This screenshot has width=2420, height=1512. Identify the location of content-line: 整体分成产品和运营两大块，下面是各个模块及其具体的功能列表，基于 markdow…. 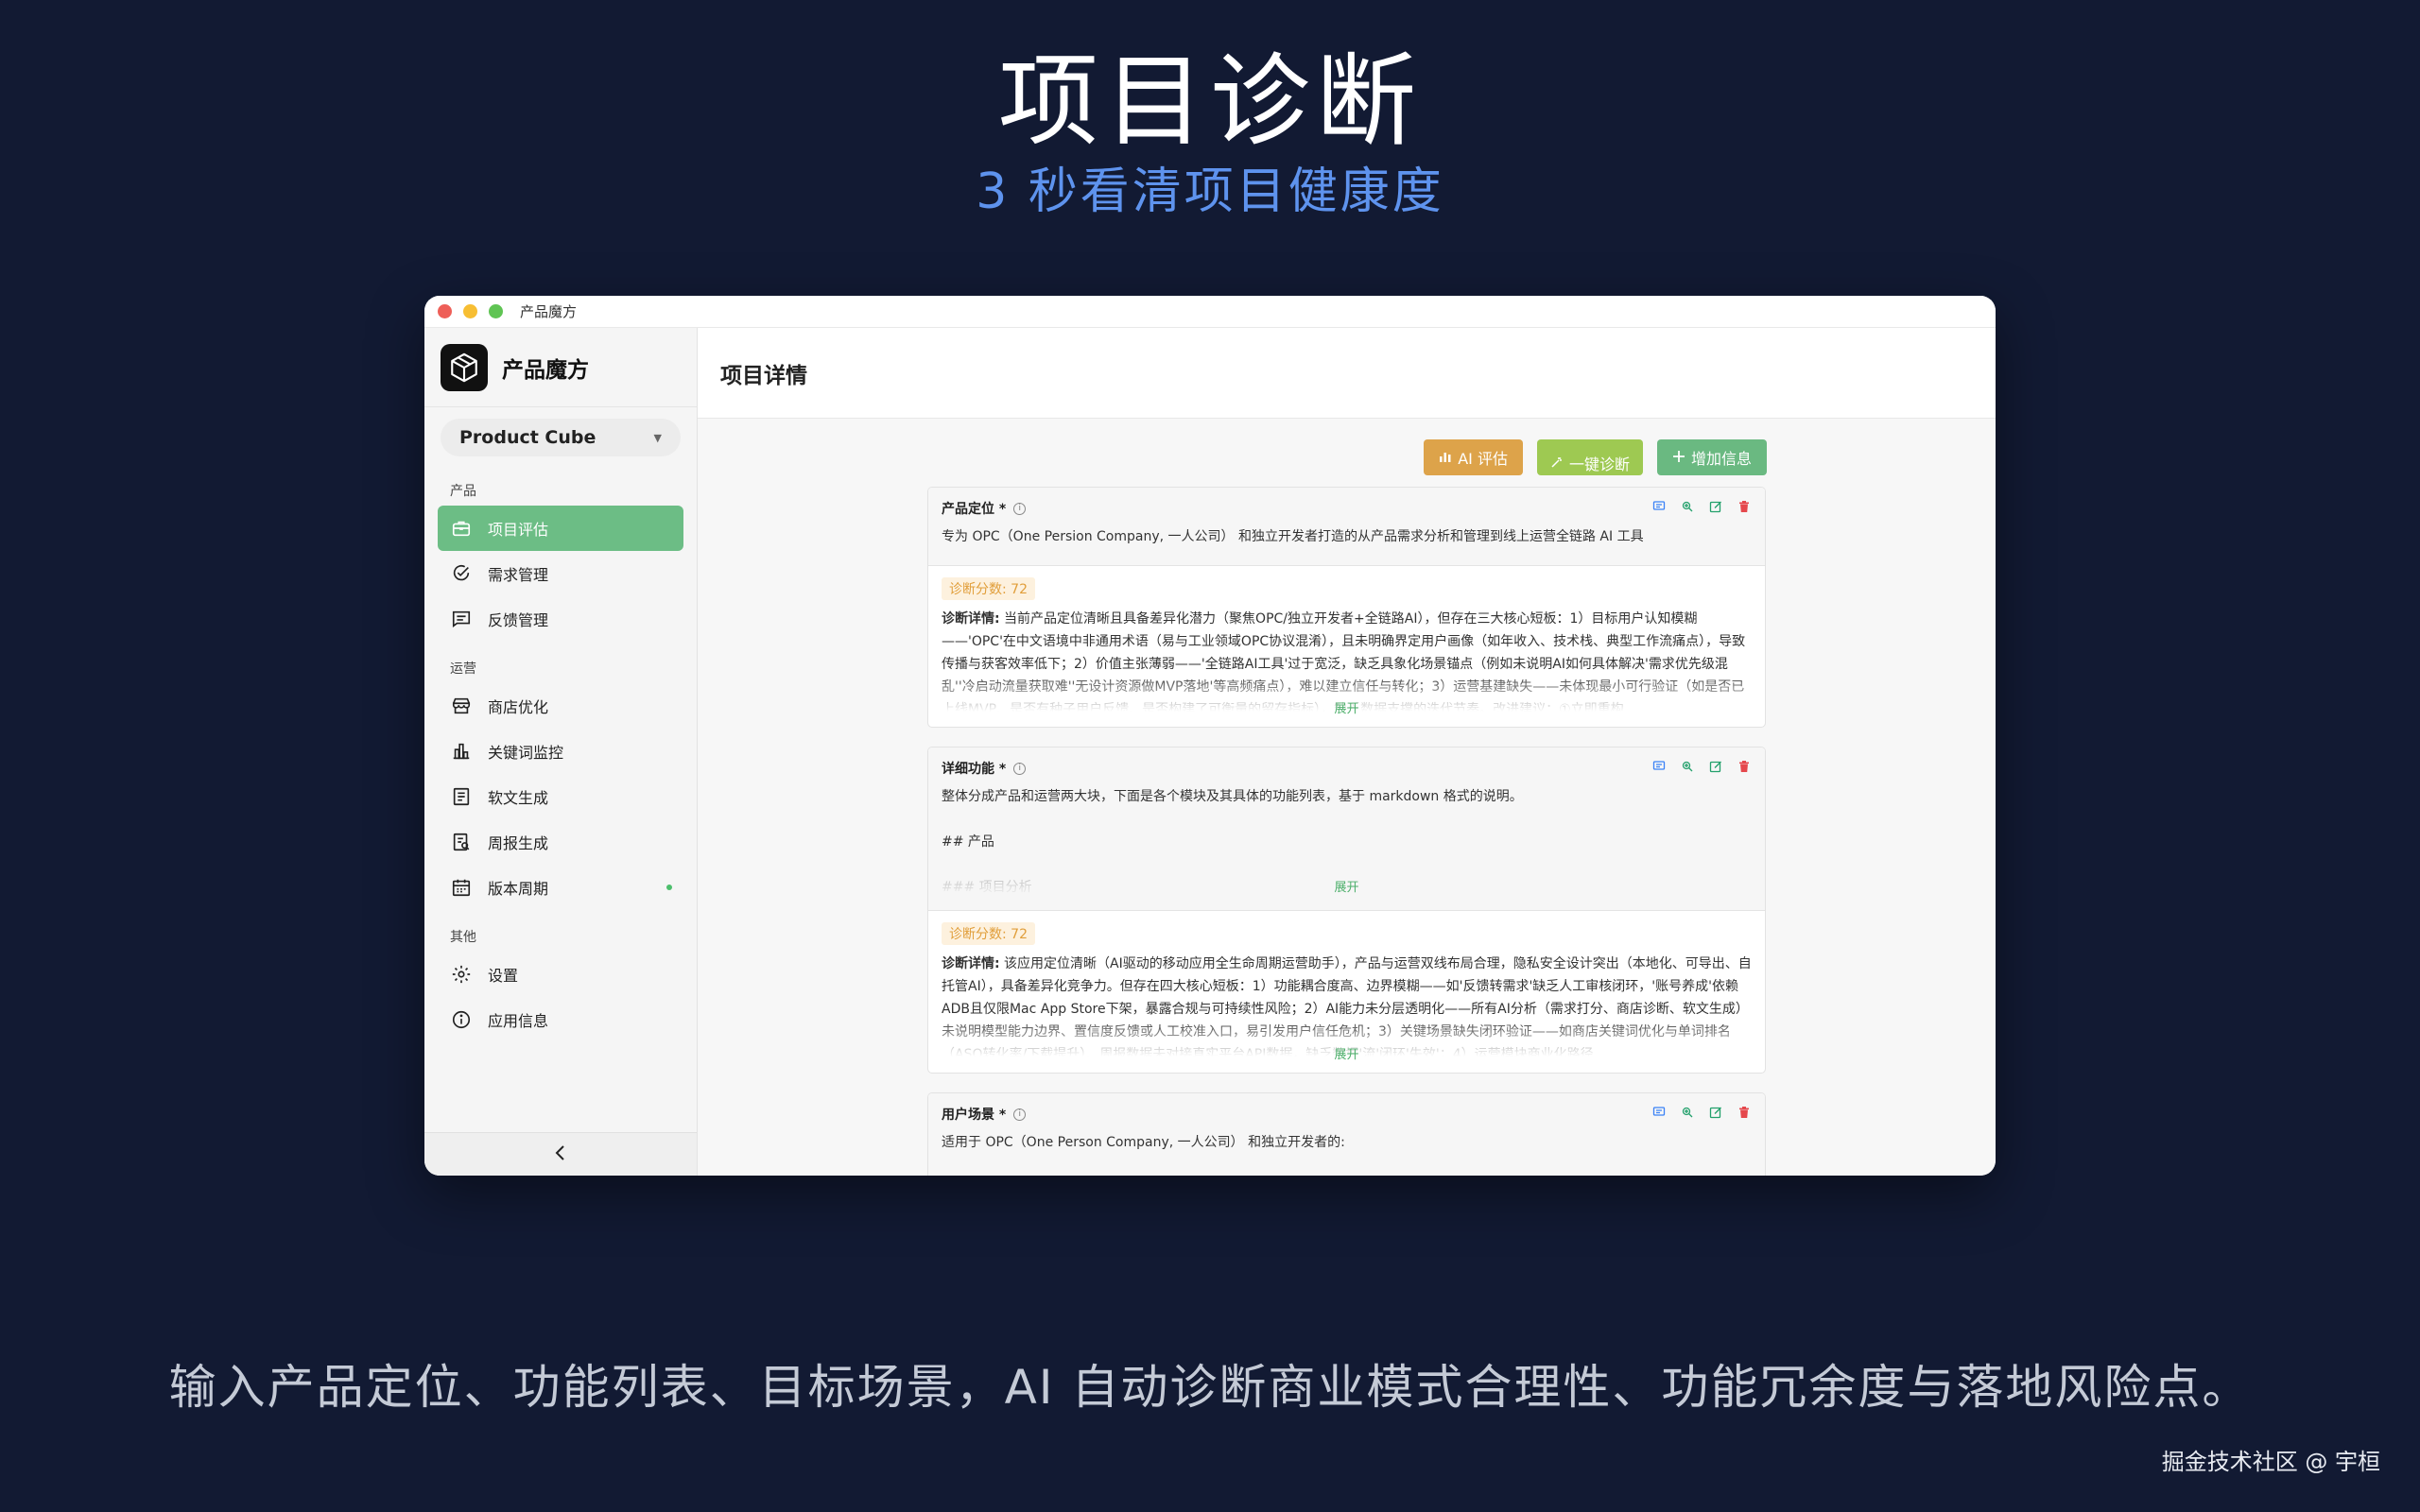
(1232, 796).